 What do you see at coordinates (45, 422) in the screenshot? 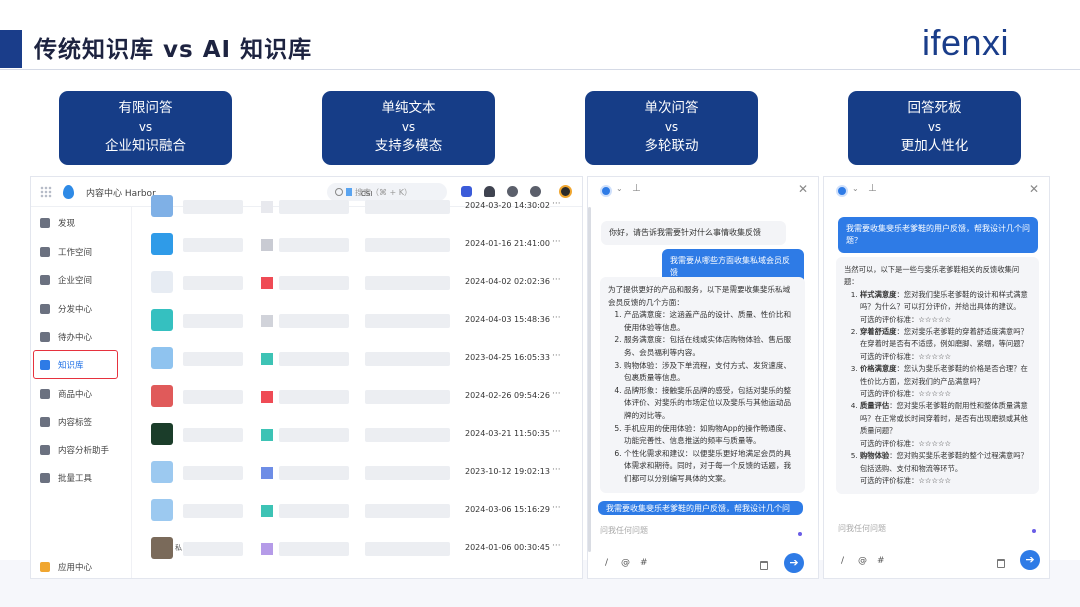
I see `tag-icon` at bounding box center [45, 422].